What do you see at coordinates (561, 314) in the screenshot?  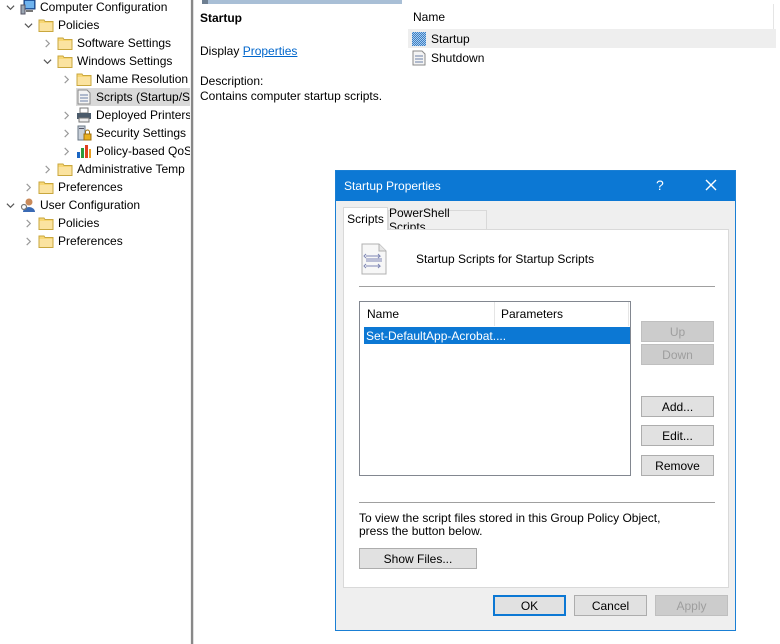 I see `column-header-parameters: Parameters` at bounding box center [561, 314].